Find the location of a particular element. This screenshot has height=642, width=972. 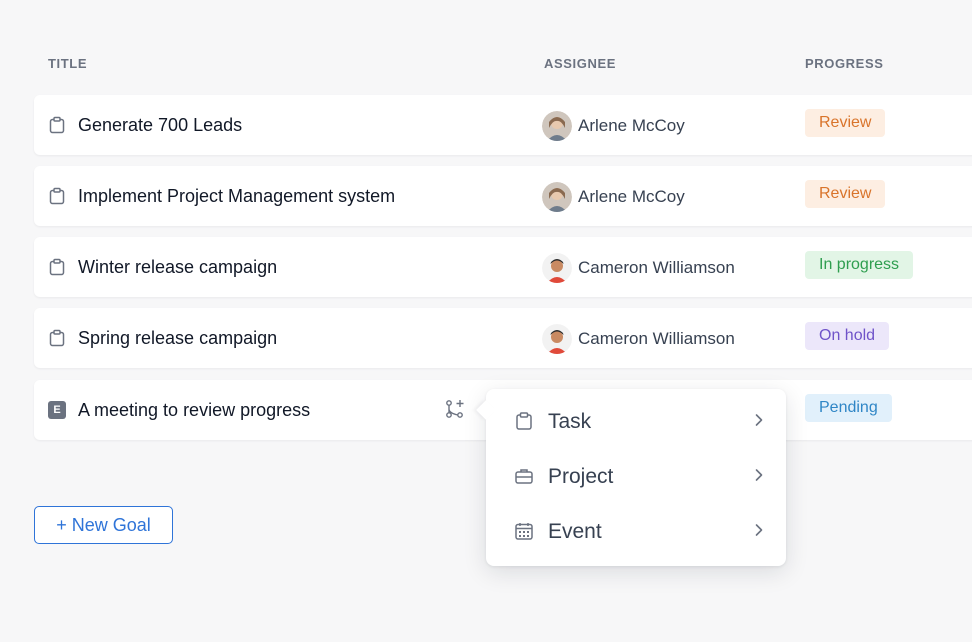

goal-title: Winter release campaign is located at coordinates (177, 267).